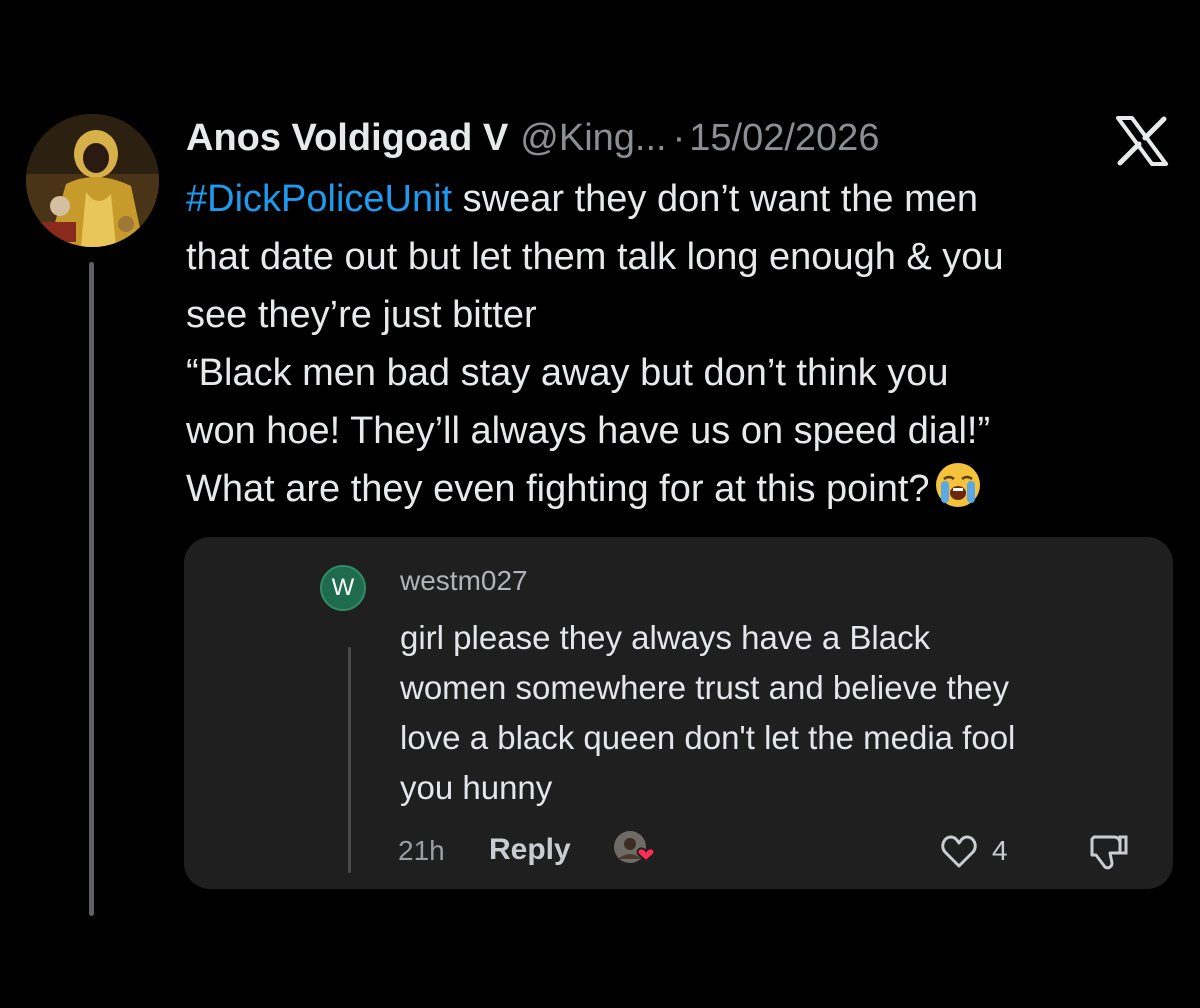 This screenshot has width=1200, height=1008. I want to click on author-display-name: Anos Voldigoad V, so click(347, 138).